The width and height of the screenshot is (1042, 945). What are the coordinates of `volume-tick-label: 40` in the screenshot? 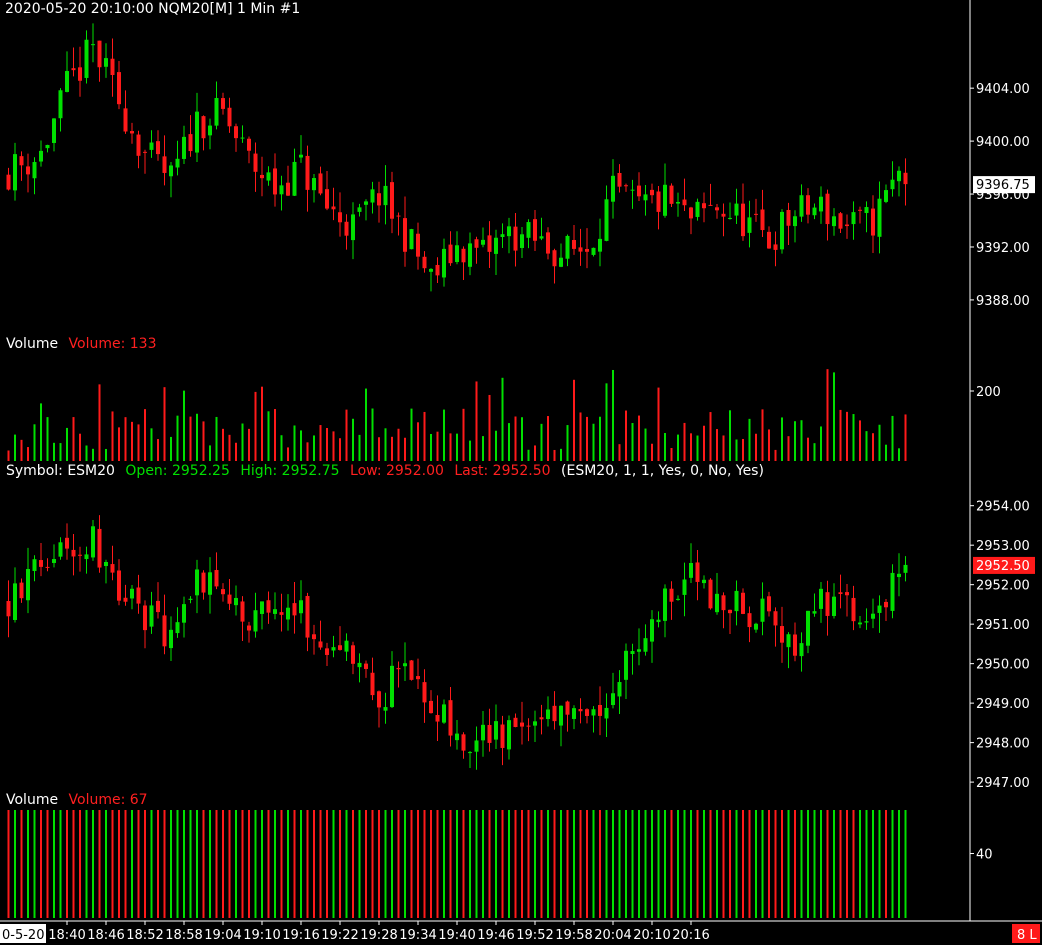 It's located at (984, 855).